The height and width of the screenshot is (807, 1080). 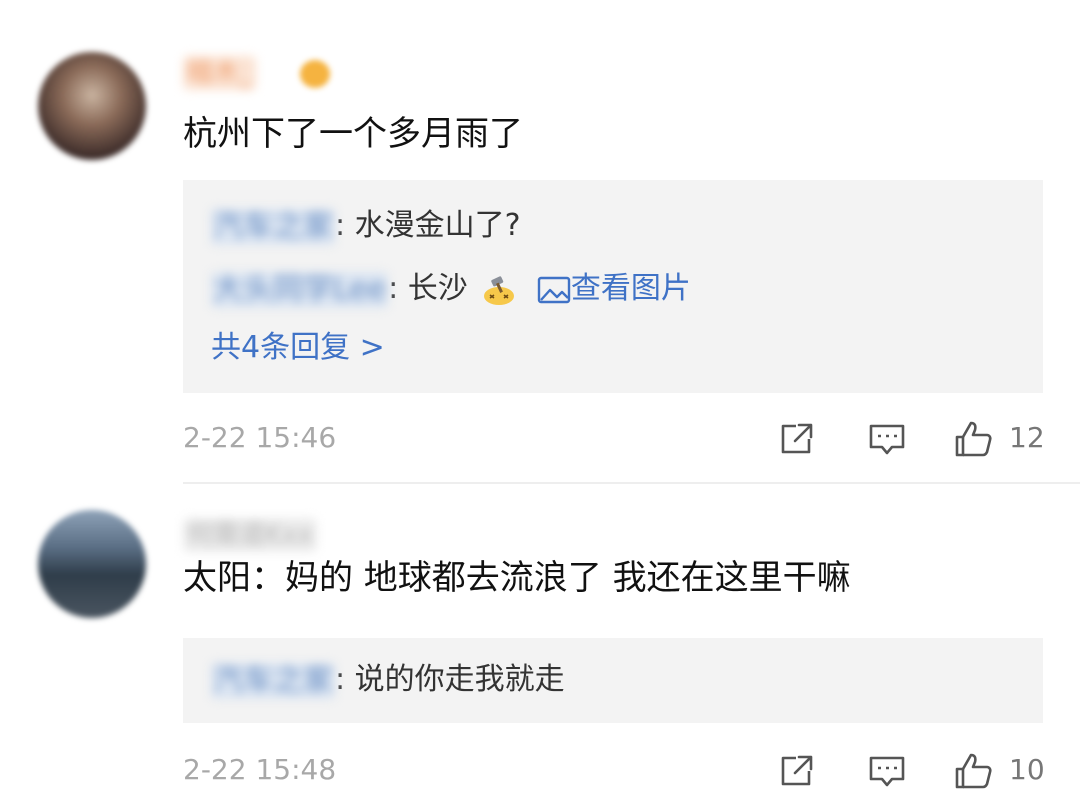 What do you see at coordinates (437, 225) in the screenshot?
I see `reply-text: 水漫金山了?` at bounding box center [437, 225].